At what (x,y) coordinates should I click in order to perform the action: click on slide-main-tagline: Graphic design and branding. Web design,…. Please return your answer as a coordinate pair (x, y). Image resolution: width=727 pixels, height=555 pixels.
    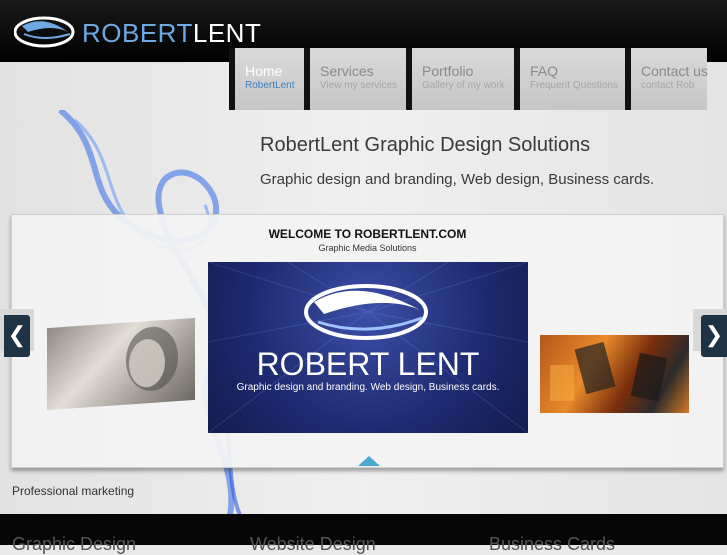
    Looking at the image, I should click on (368, 387).